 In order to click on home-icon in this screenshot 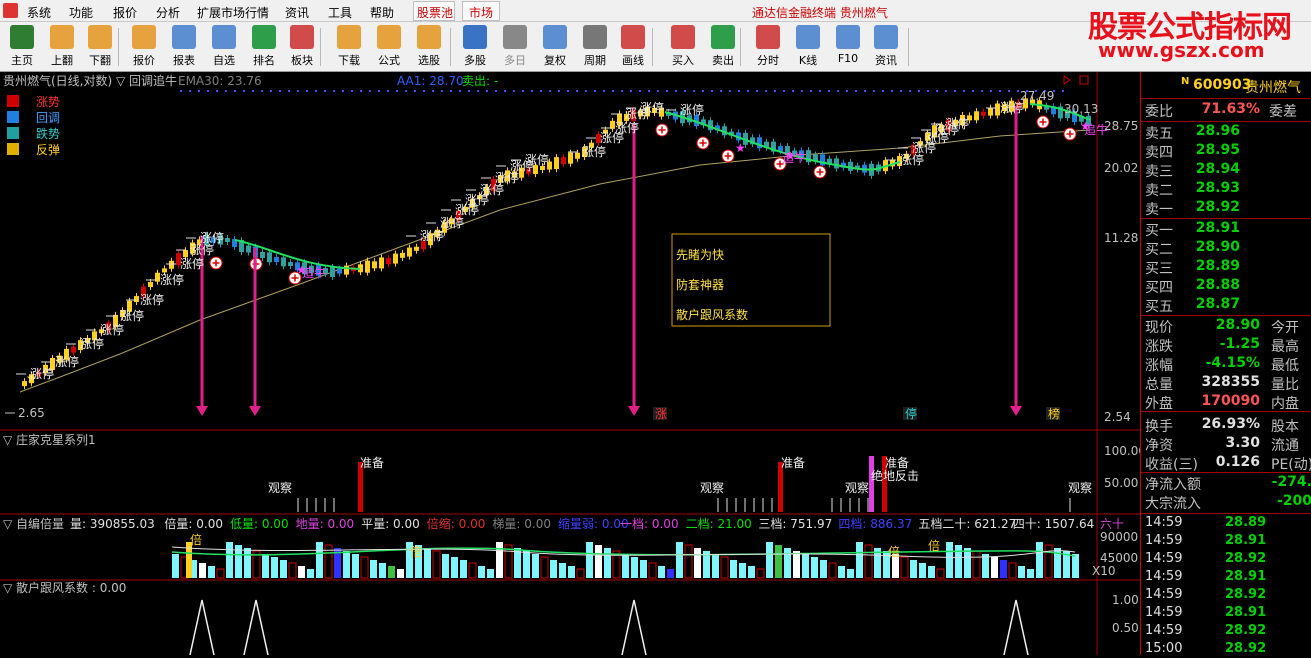, I will do `click(22, 37)`.